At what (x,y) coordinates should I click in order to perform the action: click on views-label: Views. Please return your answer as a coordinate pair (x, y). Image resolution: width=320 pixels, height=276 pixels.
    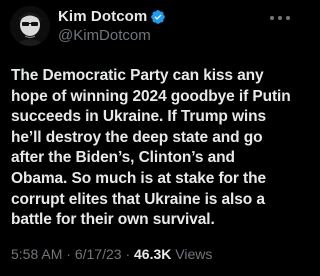
    Looking at the image, I should click on (194, 254).